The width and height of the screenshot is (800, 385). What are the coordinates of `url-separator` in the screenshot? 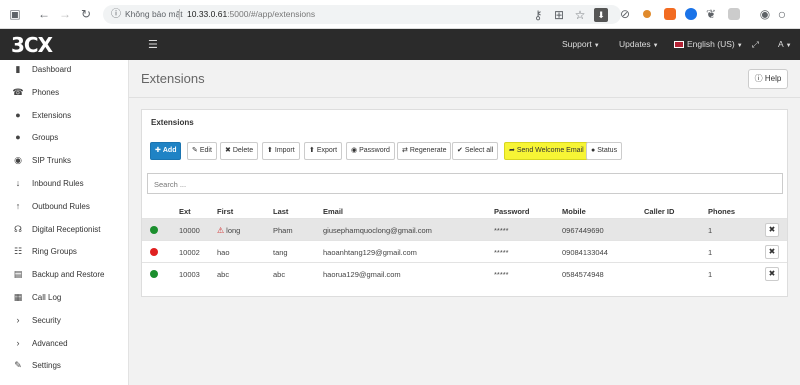 It's located at (179, 14).